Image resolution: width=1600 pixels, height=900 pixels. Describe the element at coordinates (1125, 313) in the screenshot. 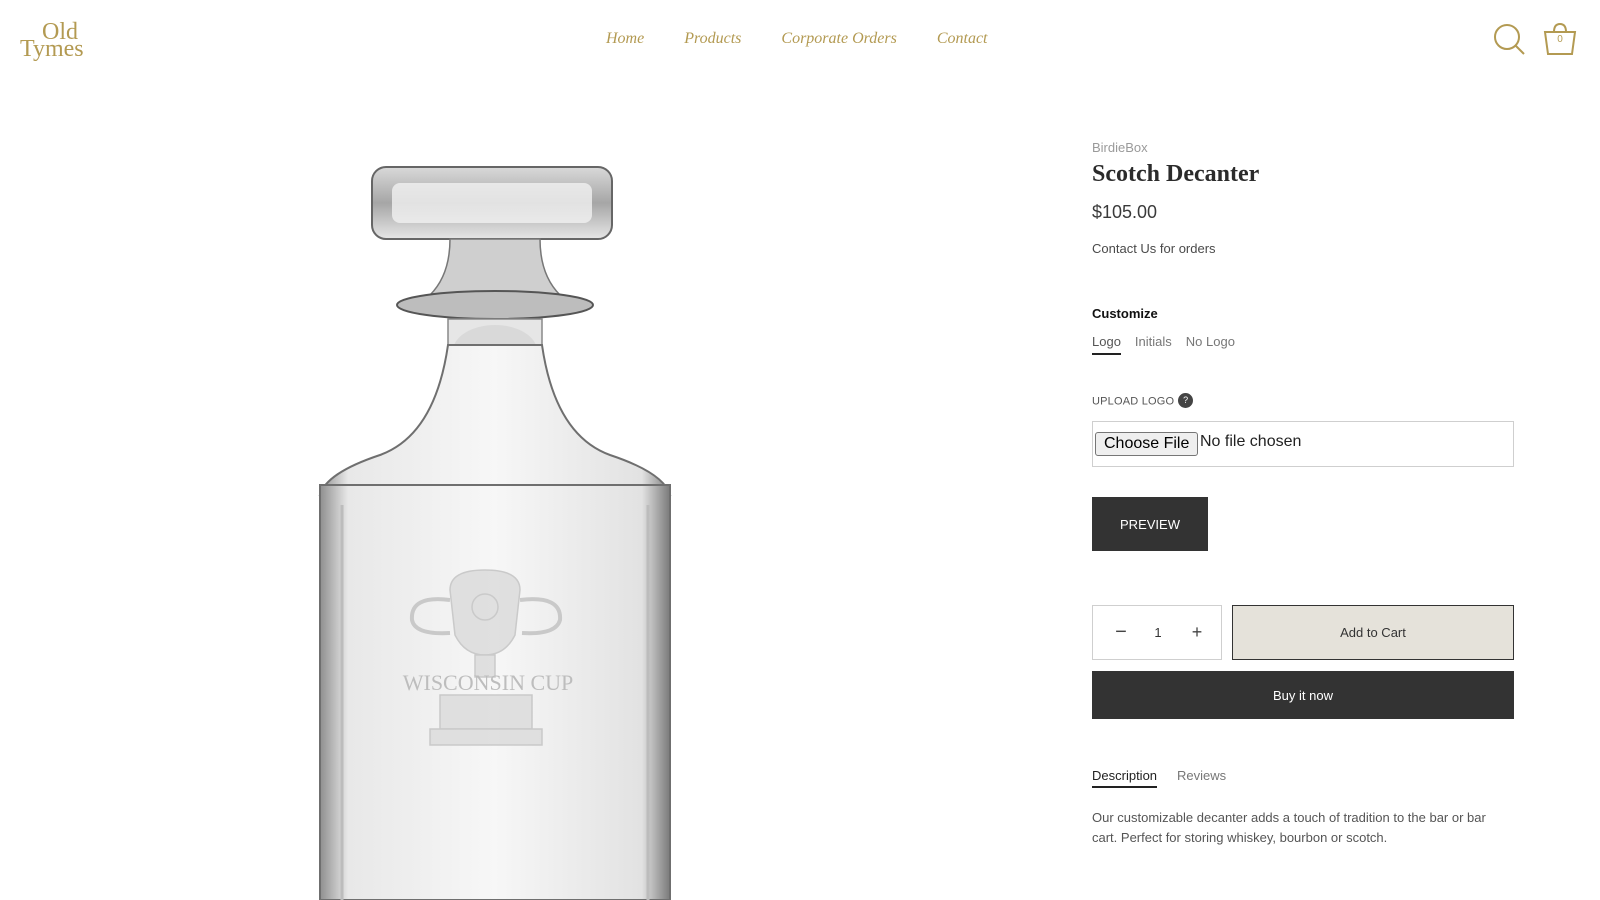

I see `customize-label: Customize` at that location.